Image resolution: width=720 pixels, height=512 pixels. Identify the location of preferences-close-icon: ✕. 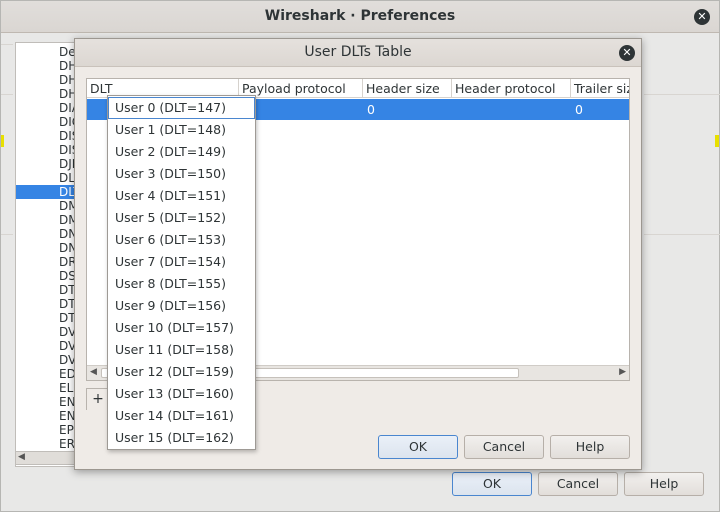
(702, 17).